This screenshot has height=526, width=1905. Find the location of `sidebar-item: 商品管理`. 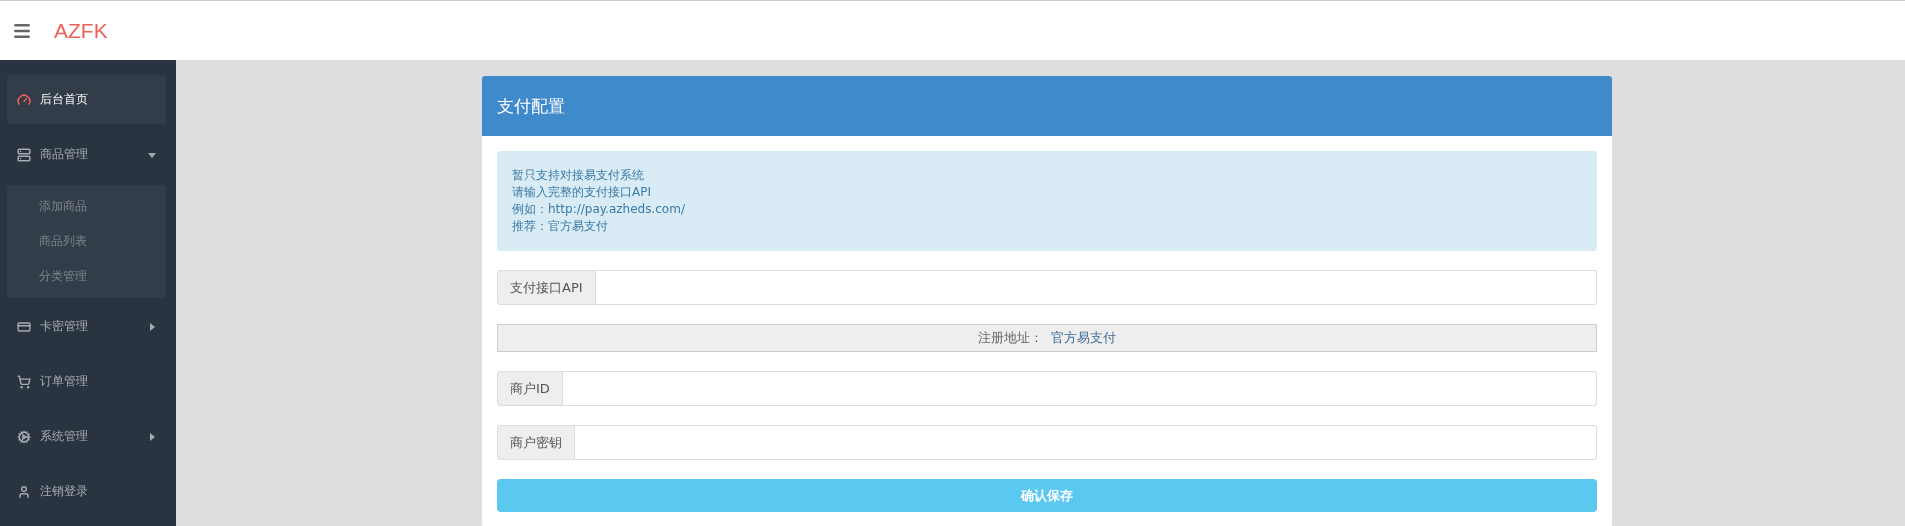

sidebar-item: 商品管理 is located at coordinates (86, 154).